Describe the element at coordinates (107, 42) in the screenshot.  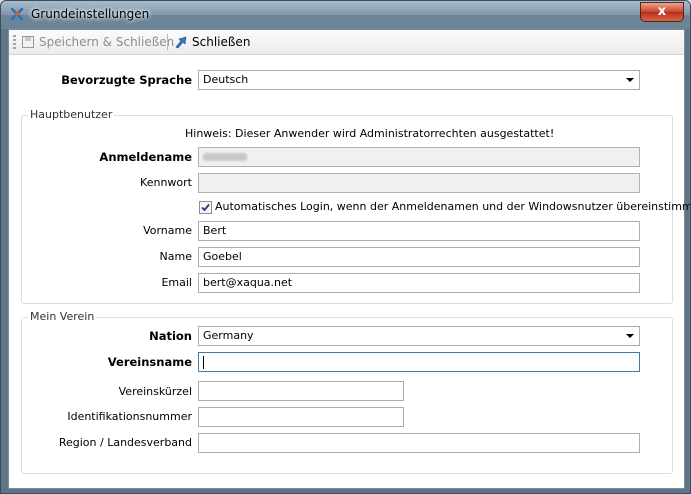
I see `save-close-label: Speichern & Schließen` at that location.